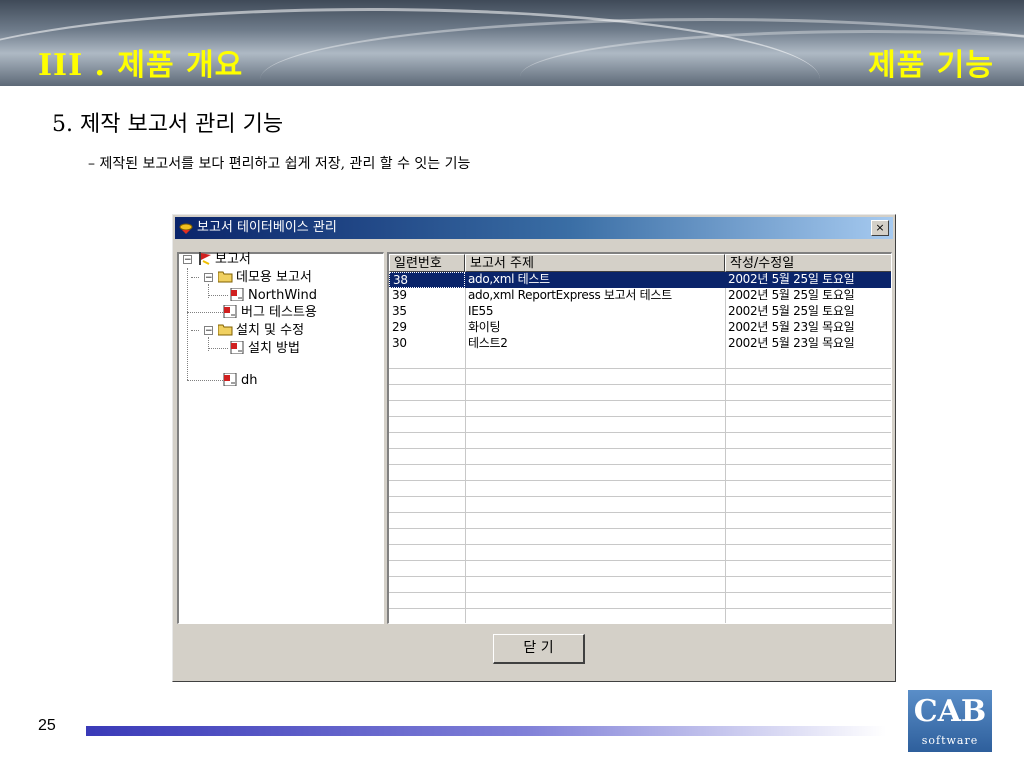  What do you see at coordinates (640, 280) in the screenshot?
I see `table-row: 38 ado,xml 테스트 2002년 5월 25일 토요일` at bounding box center [640, 280].